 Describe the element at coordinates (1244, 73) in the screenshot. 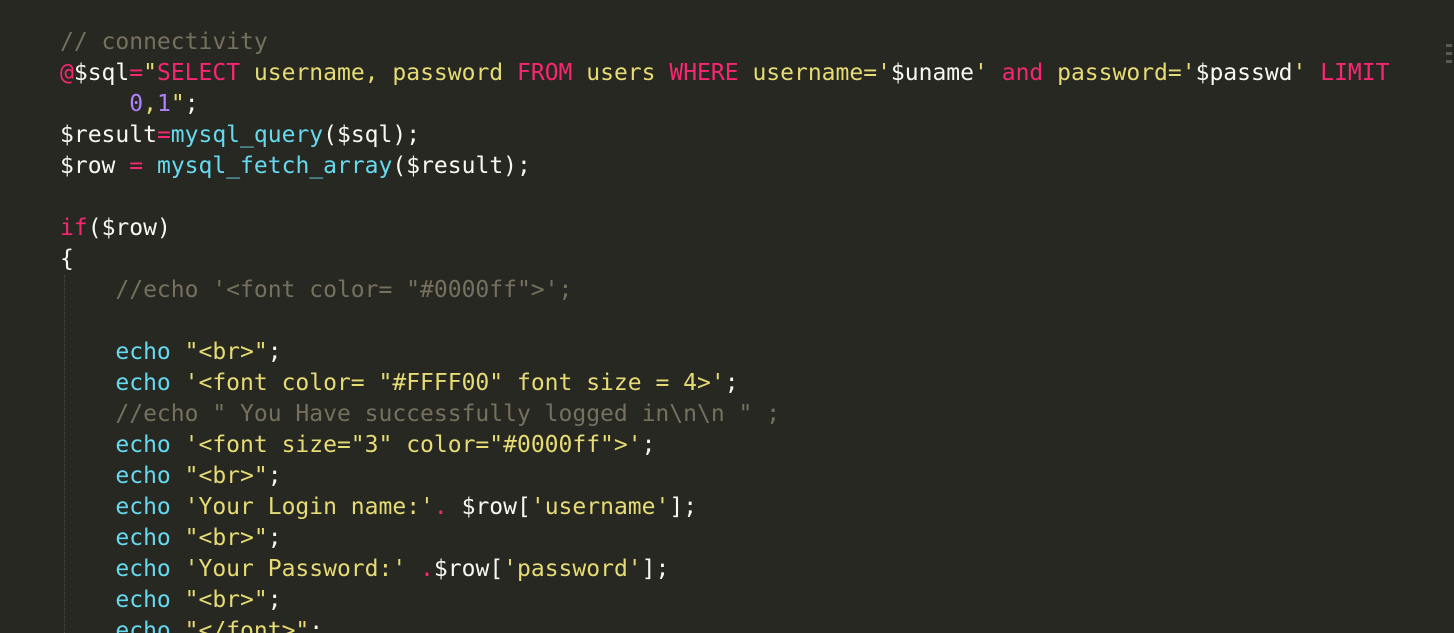

I see `code-token-var: $passwd` at that location.